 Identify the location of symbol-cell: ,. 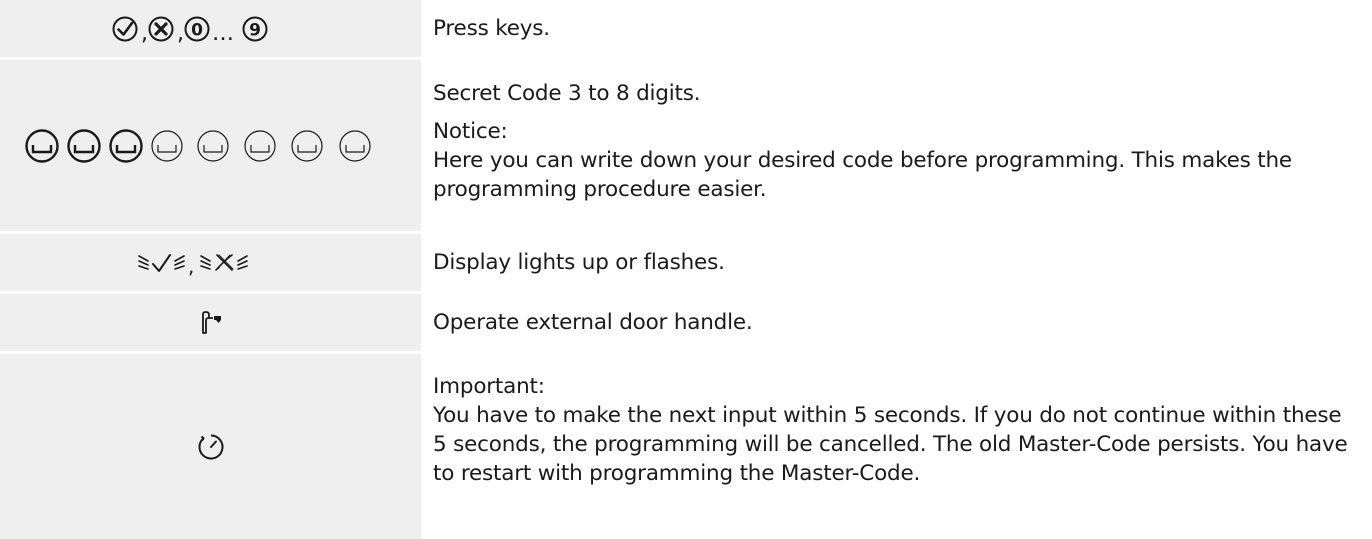
(210, 262).